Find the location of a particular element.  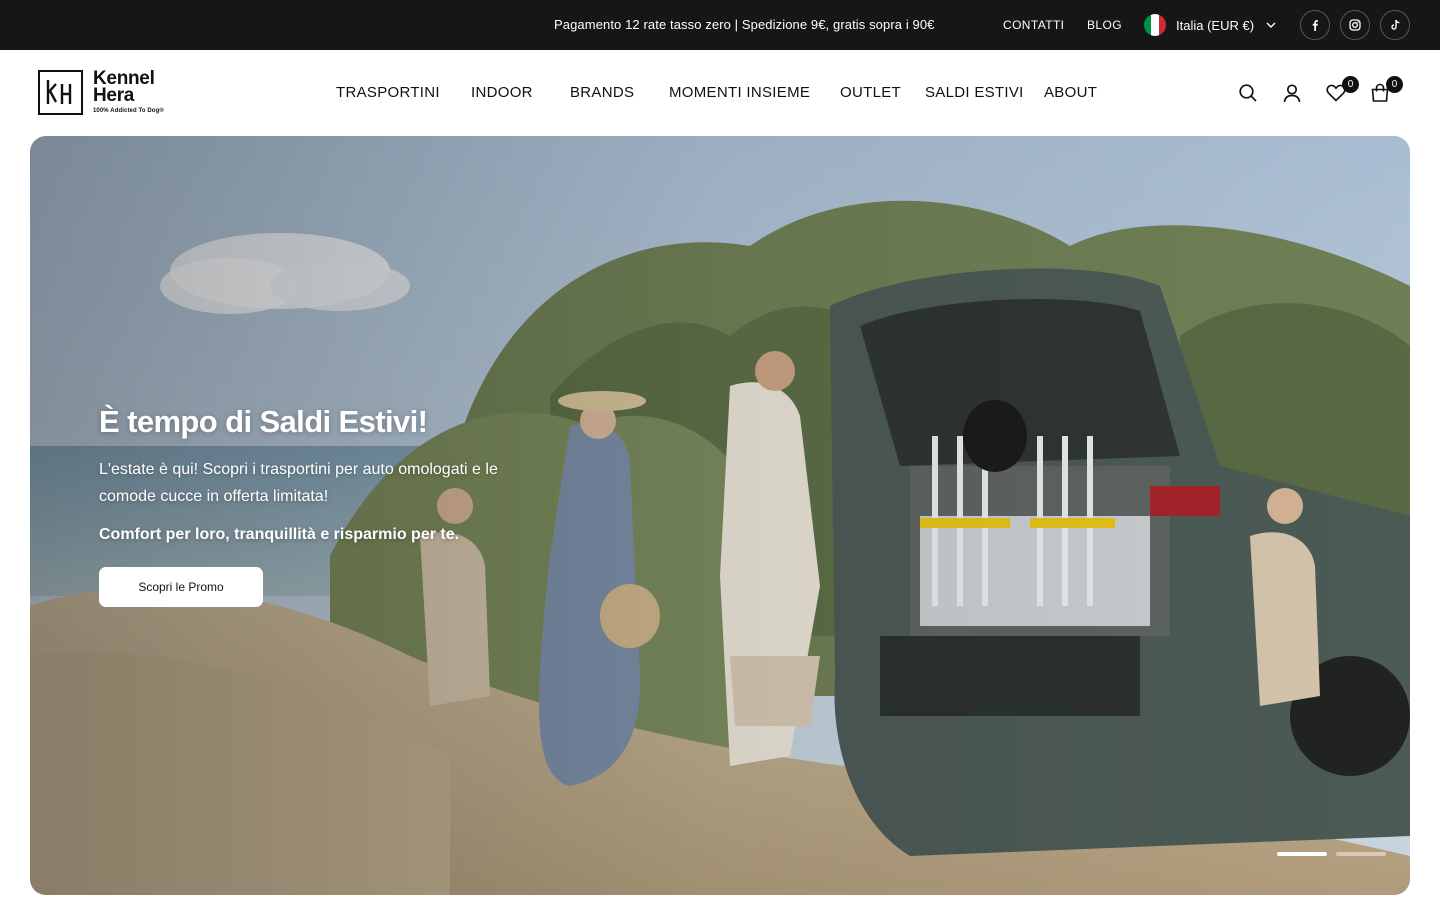

cart-button: 0 is located at coordinates (1386, 90).